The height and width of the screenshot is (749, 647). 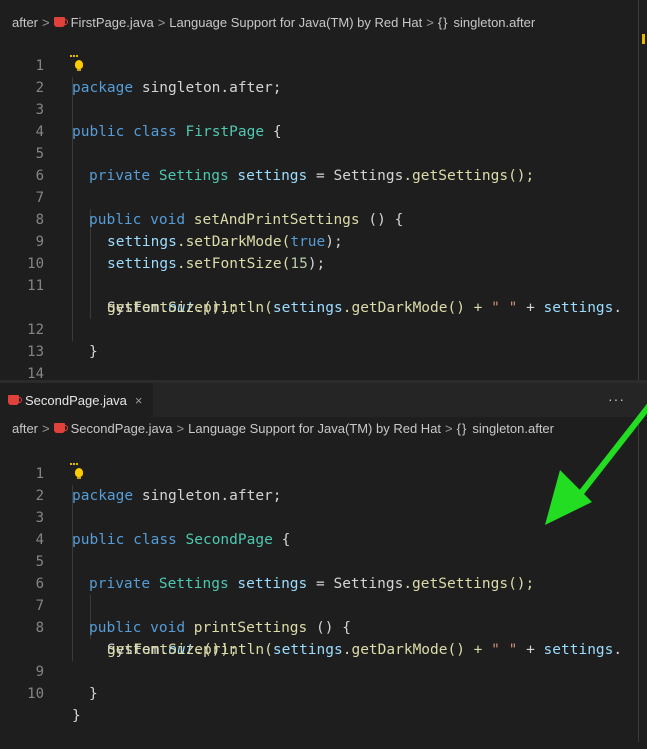 I want to click on code-line: 8 settings.setDarkMode(true);, so click(x=323, y=218).